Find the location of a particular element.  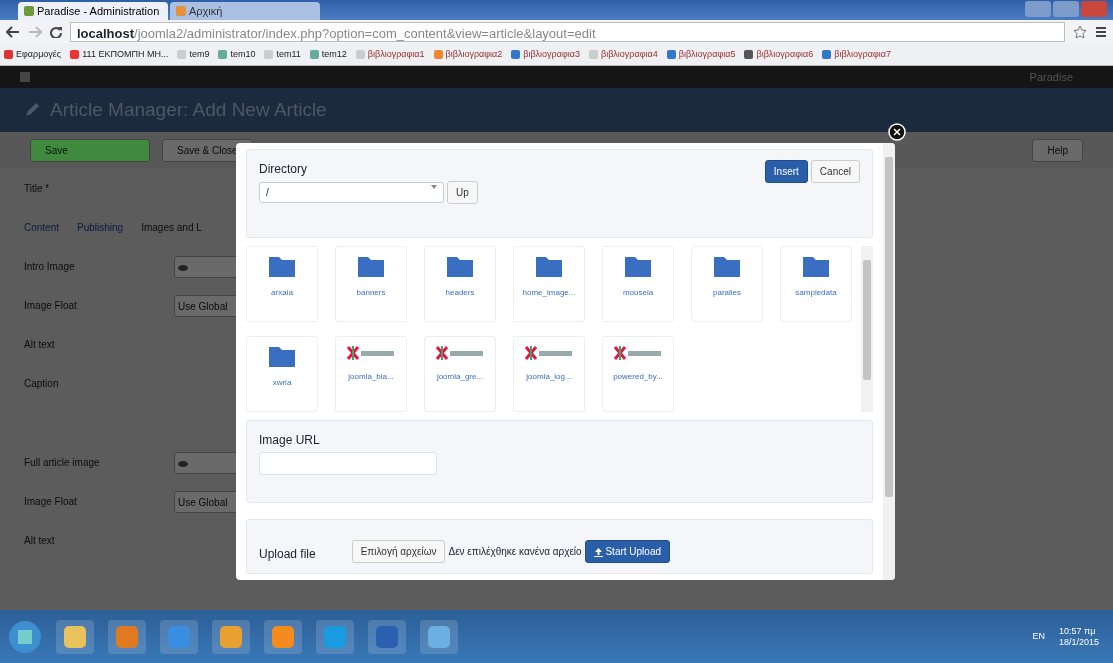

upload-icon is located at coordinates (598, 552).